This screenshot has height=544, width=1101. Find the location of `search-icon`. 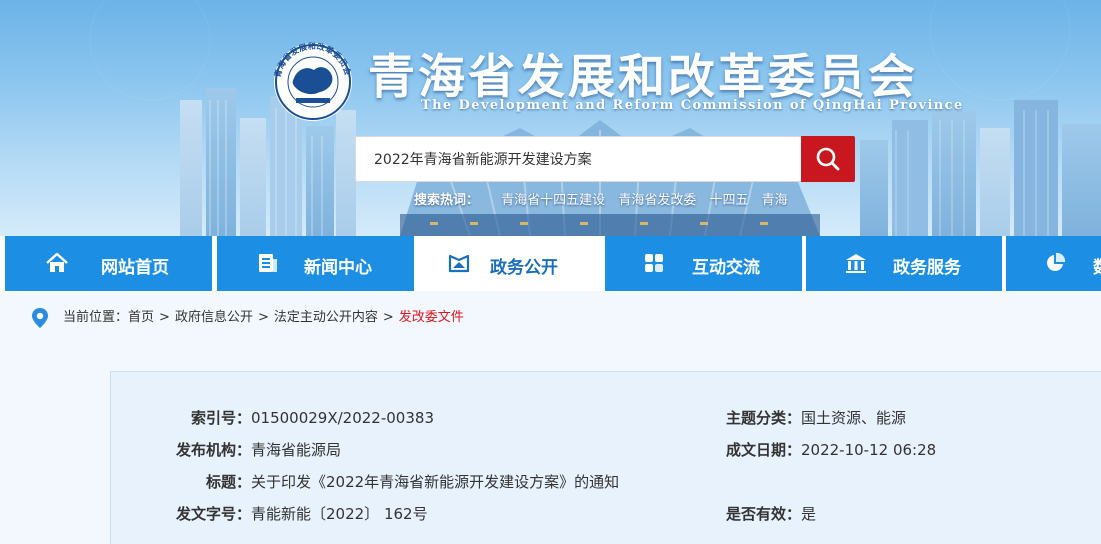

search-icon is located at coordinates (828, 159).